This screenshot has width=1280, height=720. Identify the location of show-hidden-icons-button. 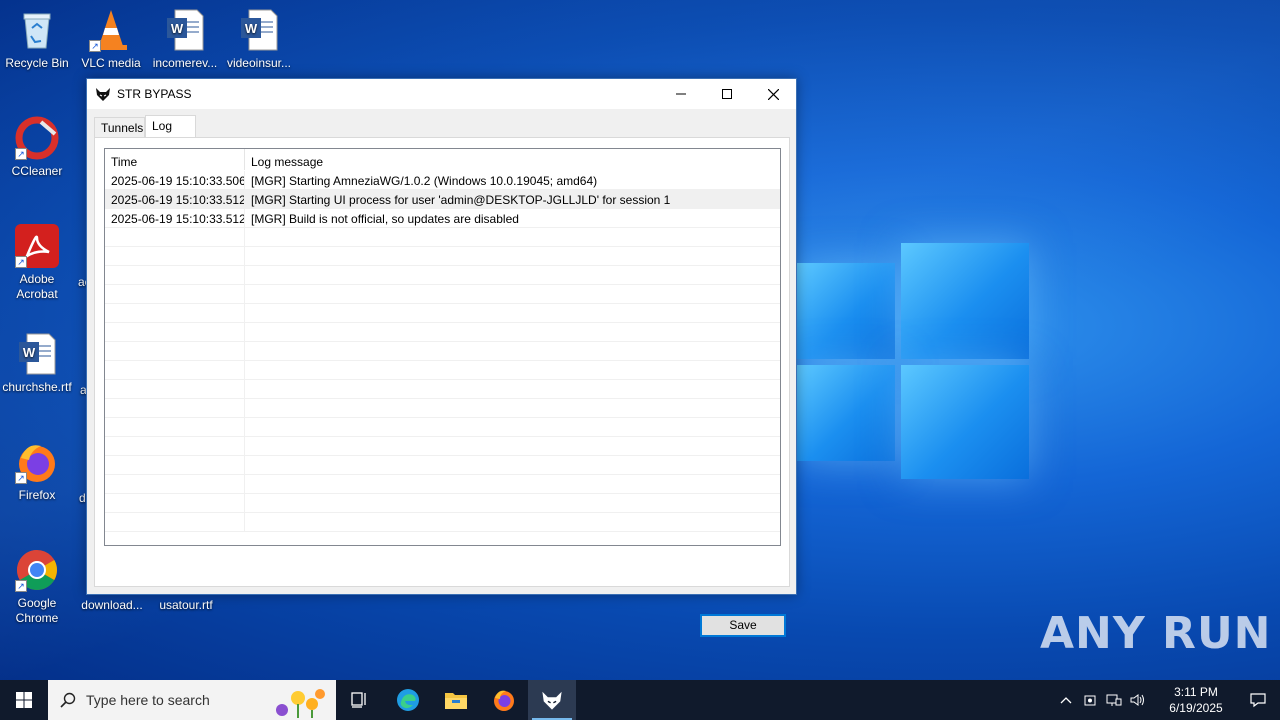
(1066, 700).